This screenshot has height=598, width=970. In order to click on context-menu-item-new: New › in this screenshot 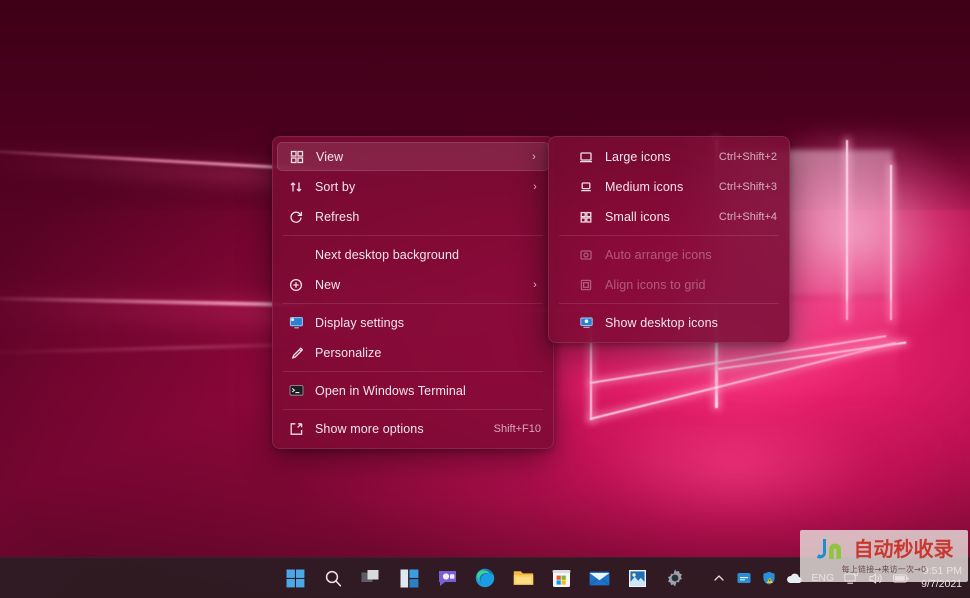, I will do `click(413, 284)`.